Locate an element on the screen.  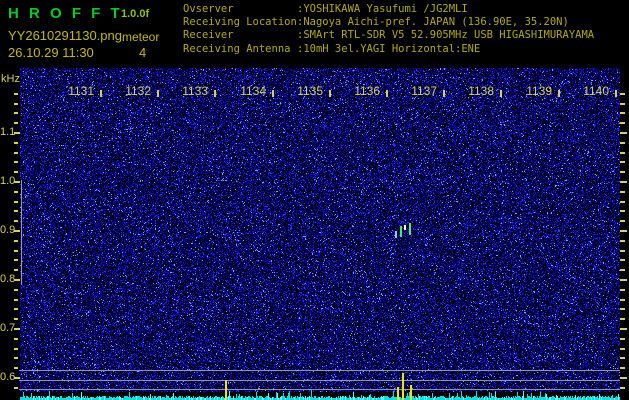
station-info-value: :10mH 3el.YAGI Horizontal:ENE is located at coordinates (389, 48).